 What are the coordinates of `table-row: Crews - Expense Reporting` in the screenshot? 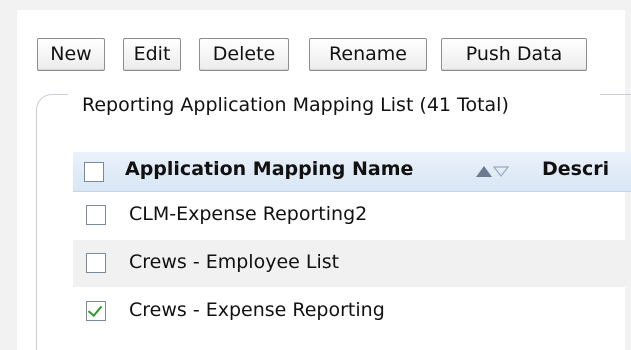 It's located at (352, 311).